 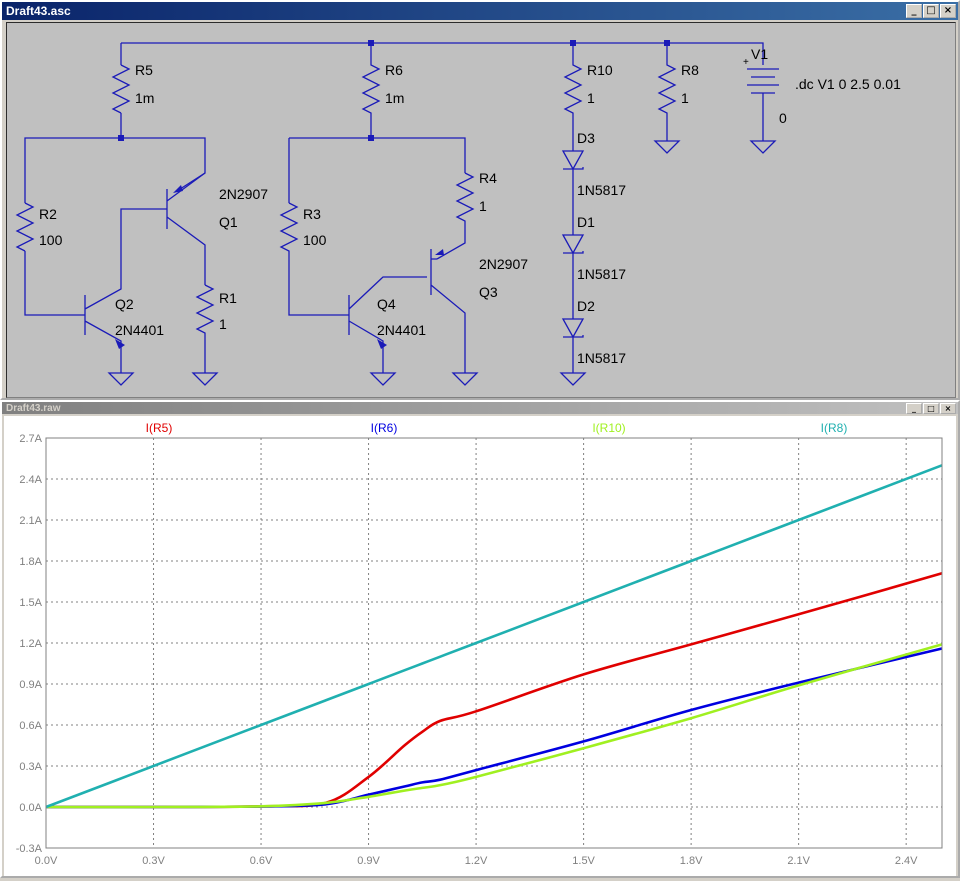 I want to click on y-tick-label: 0.9A, so click(x=30, y=685).